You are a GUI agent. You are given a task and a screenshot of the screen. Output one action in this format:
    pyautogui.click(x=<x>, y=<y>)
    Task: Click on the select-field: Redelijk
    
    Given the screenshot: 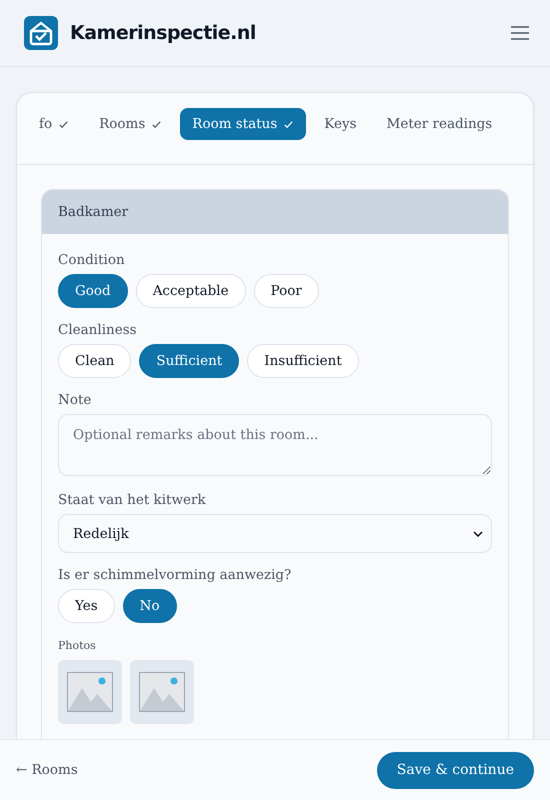 What is the action you would take?
    pyautogui.click(x=275, y=533)
    